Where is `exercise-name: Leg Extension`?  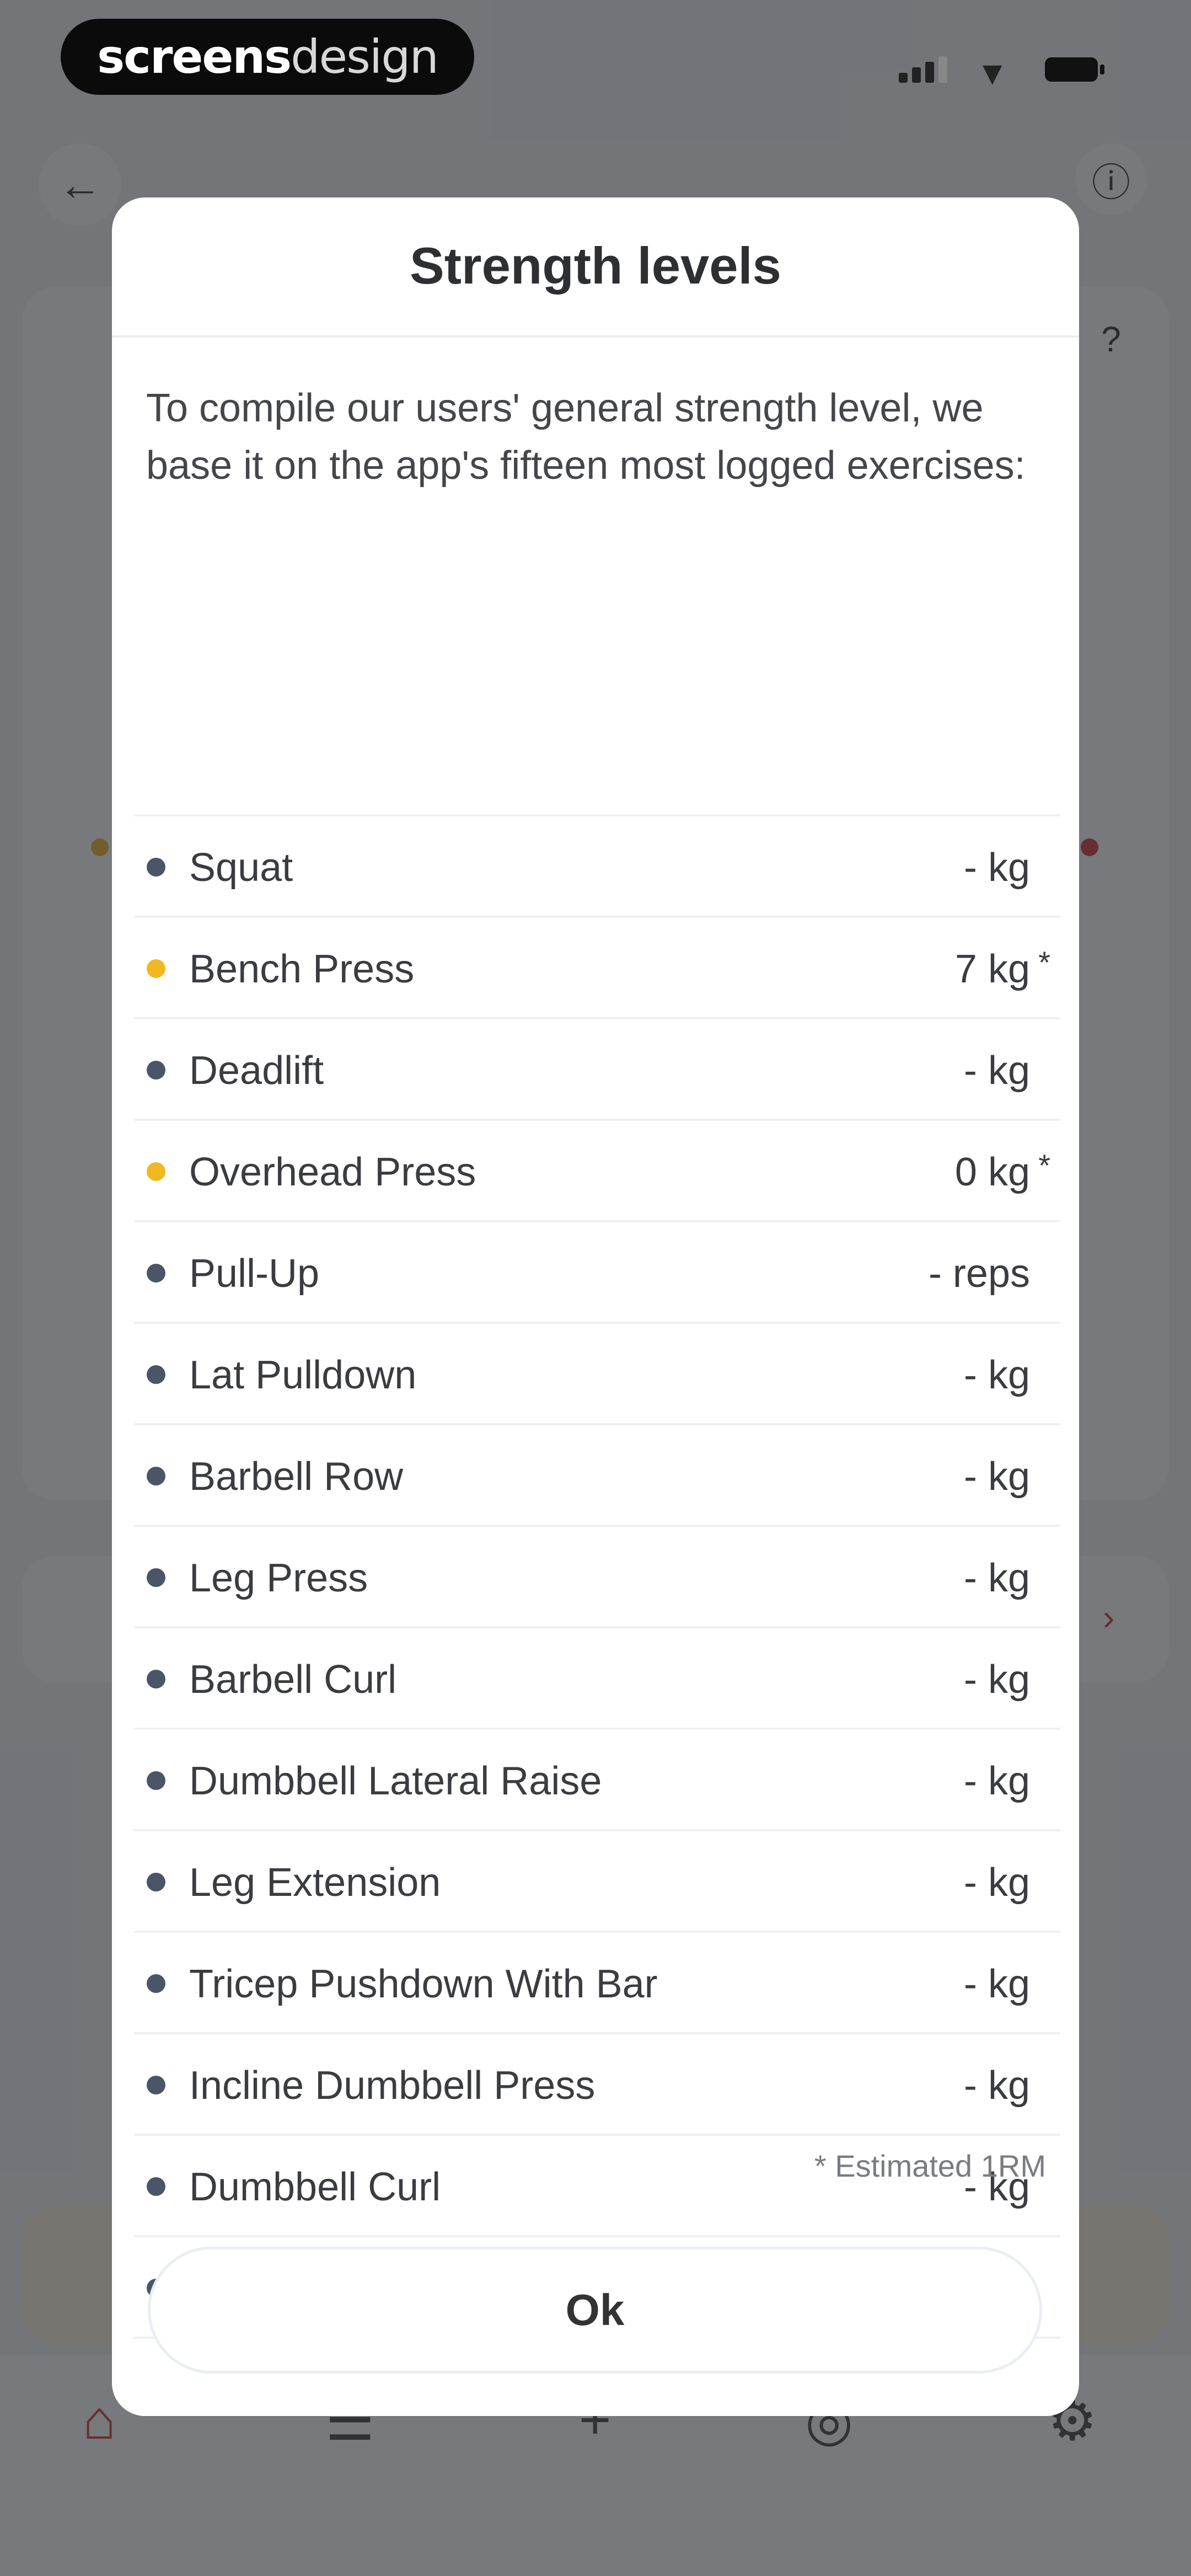
exercise-name: Leg Extension is located at coordinates (315, 1883).